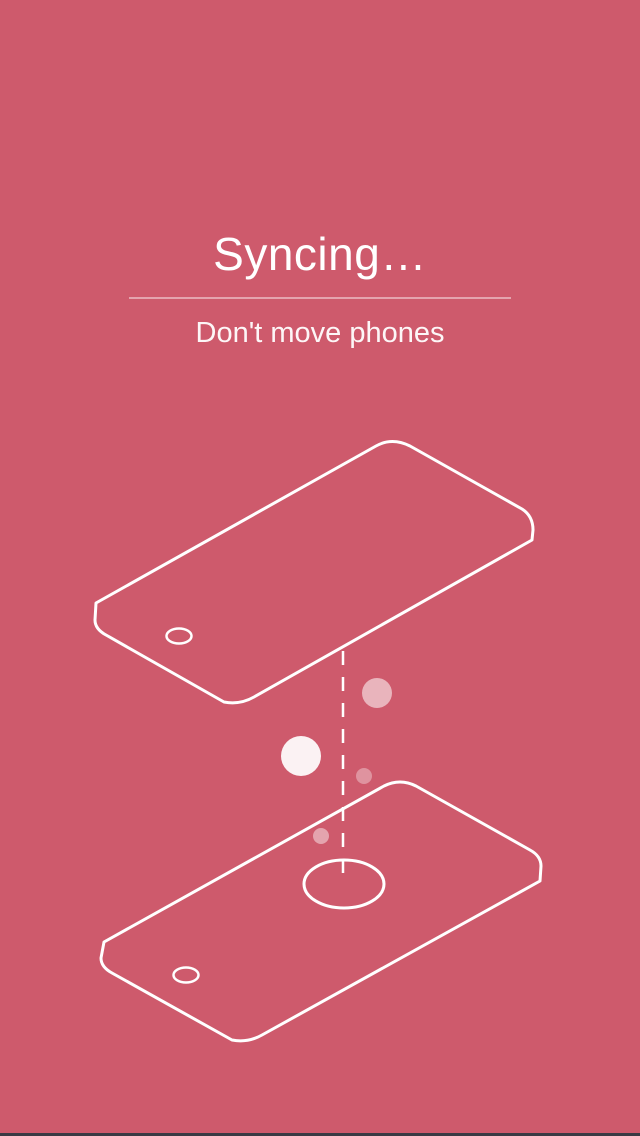  I want to click on sync-particle-tiny, so click(321, 836).